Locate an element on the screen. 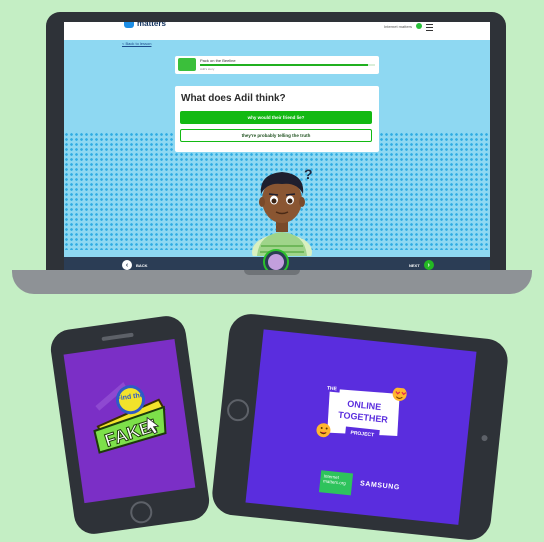  site-header: matters Internet matters is located at coordinates (277, 31).